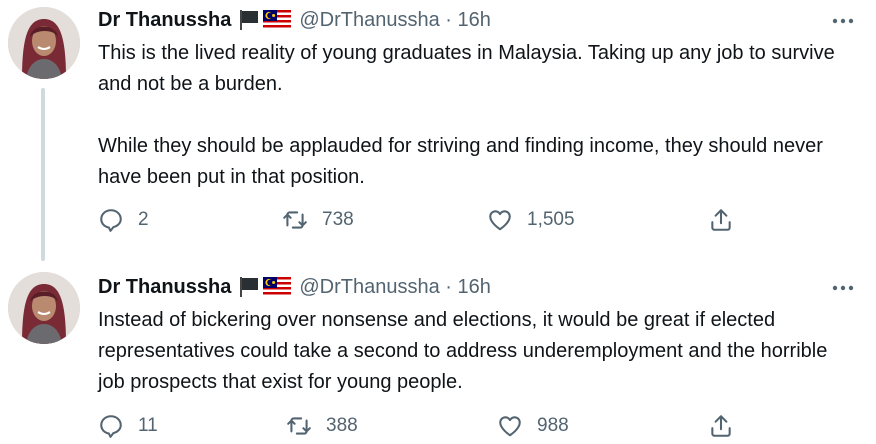 This screenshot has height=444, width=876. I want to click on tweet-actions: 11 388 988, so click(423, 428).